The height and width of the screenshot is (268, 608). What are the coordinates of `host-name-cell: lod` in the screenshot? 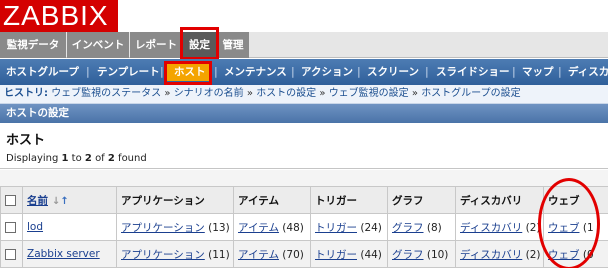 It's located at (69, 227).